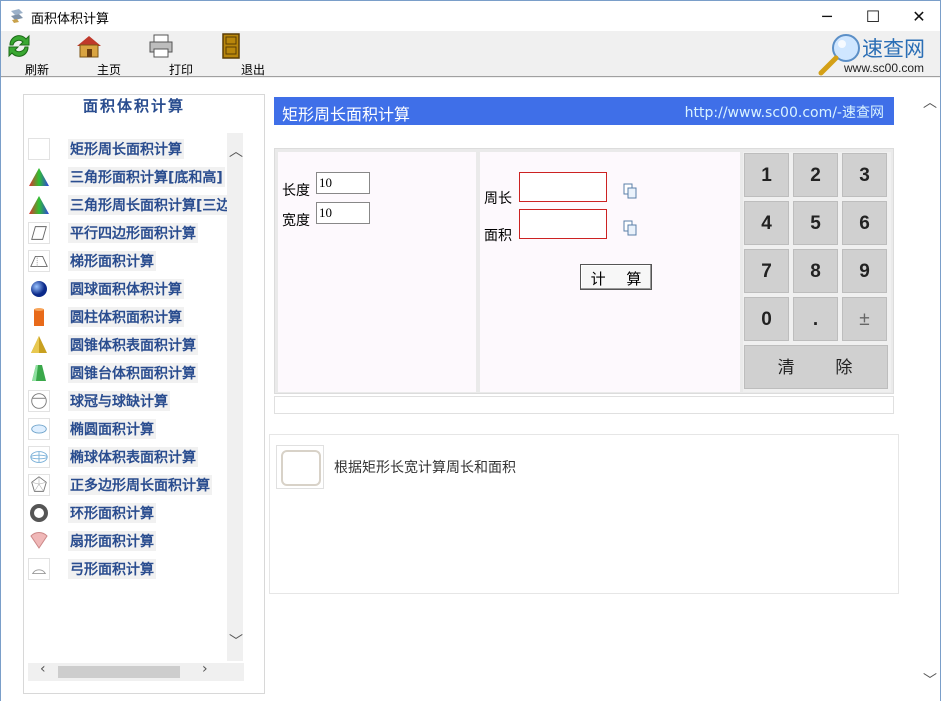 The width and height of the screenshot is (941, 701). What do you see at coordinates (128, 485) in the screenshot?
I see `sidebar-item-regular-polygon: 正多边形周长面积计算` at bounding box center [128, 485].